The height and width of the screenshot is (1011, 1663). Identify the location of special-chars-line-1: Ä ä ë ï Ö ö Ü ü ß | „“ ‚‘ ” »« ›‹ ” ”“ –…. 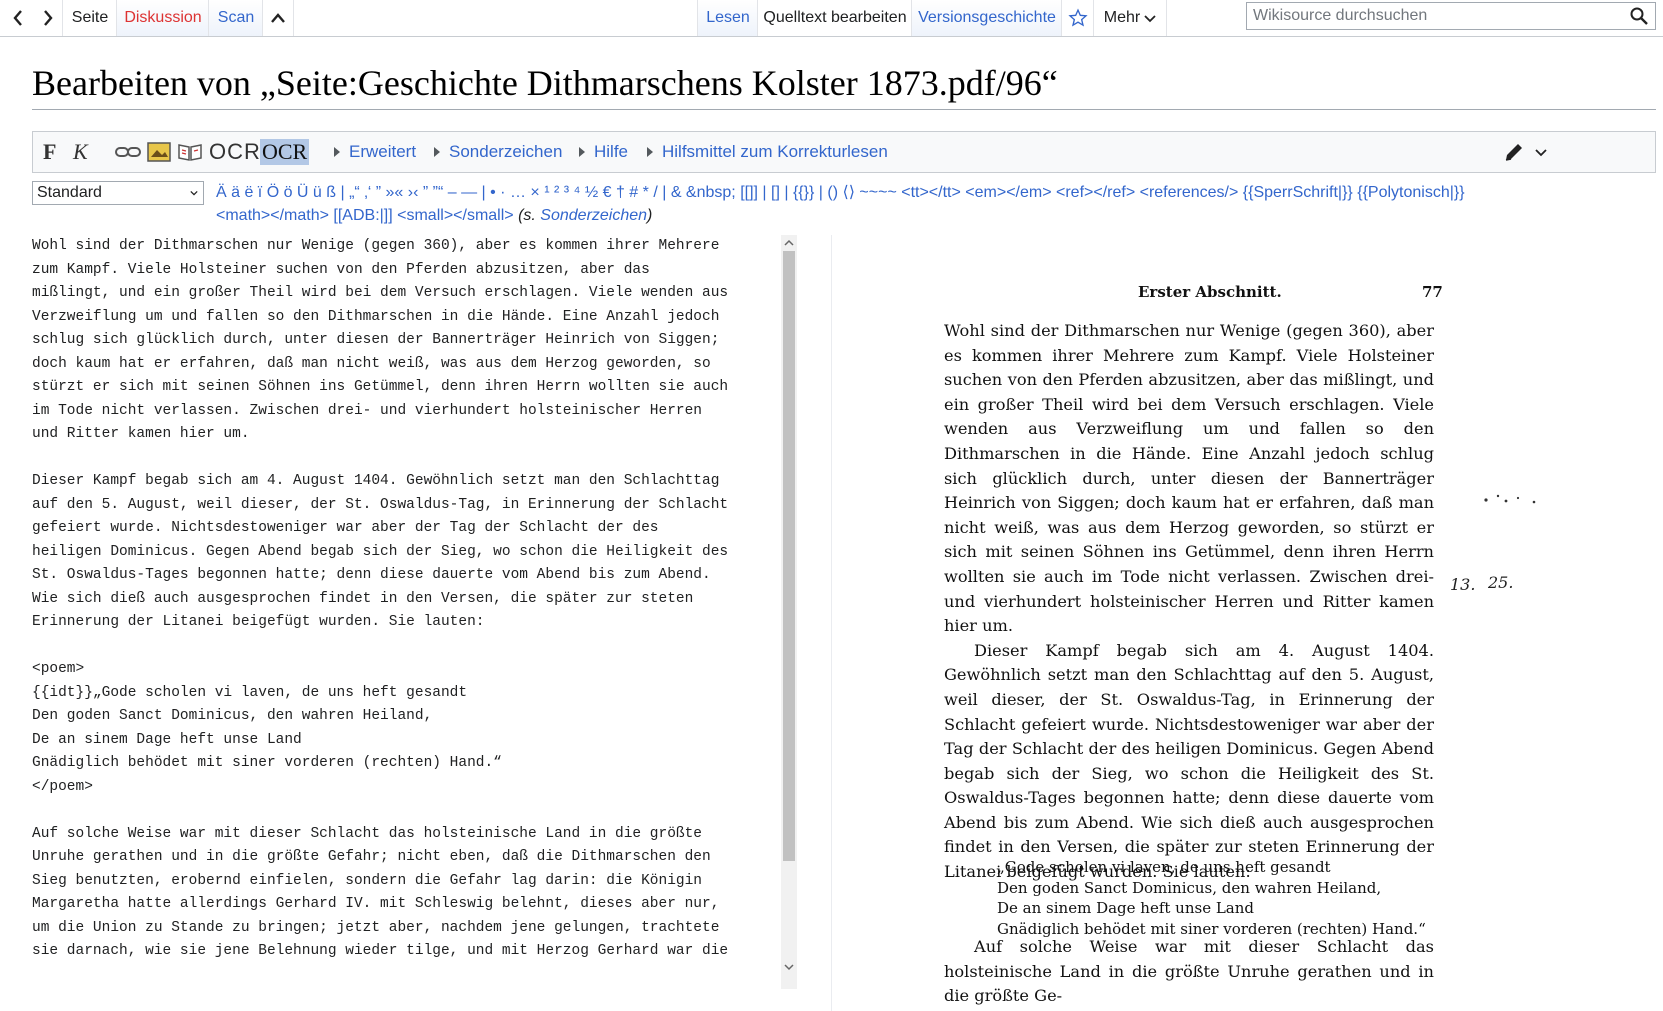
(886, 192).